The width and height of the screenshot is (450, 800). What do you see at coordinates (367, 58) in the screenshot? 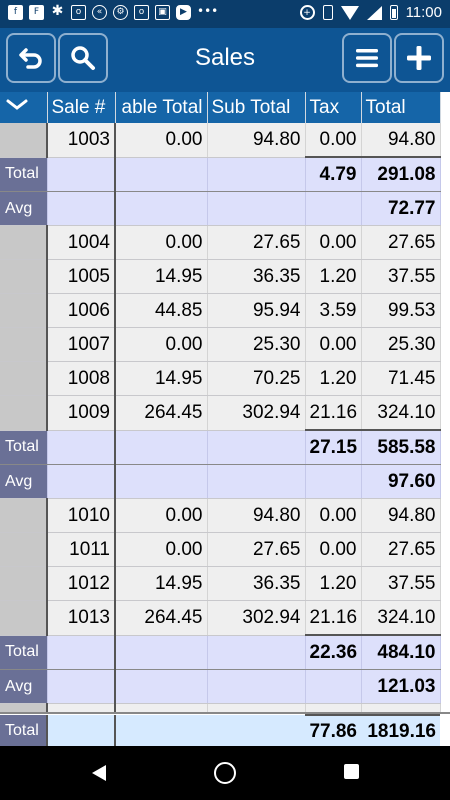
I see `menu-button` at bounding box center [367, 58].